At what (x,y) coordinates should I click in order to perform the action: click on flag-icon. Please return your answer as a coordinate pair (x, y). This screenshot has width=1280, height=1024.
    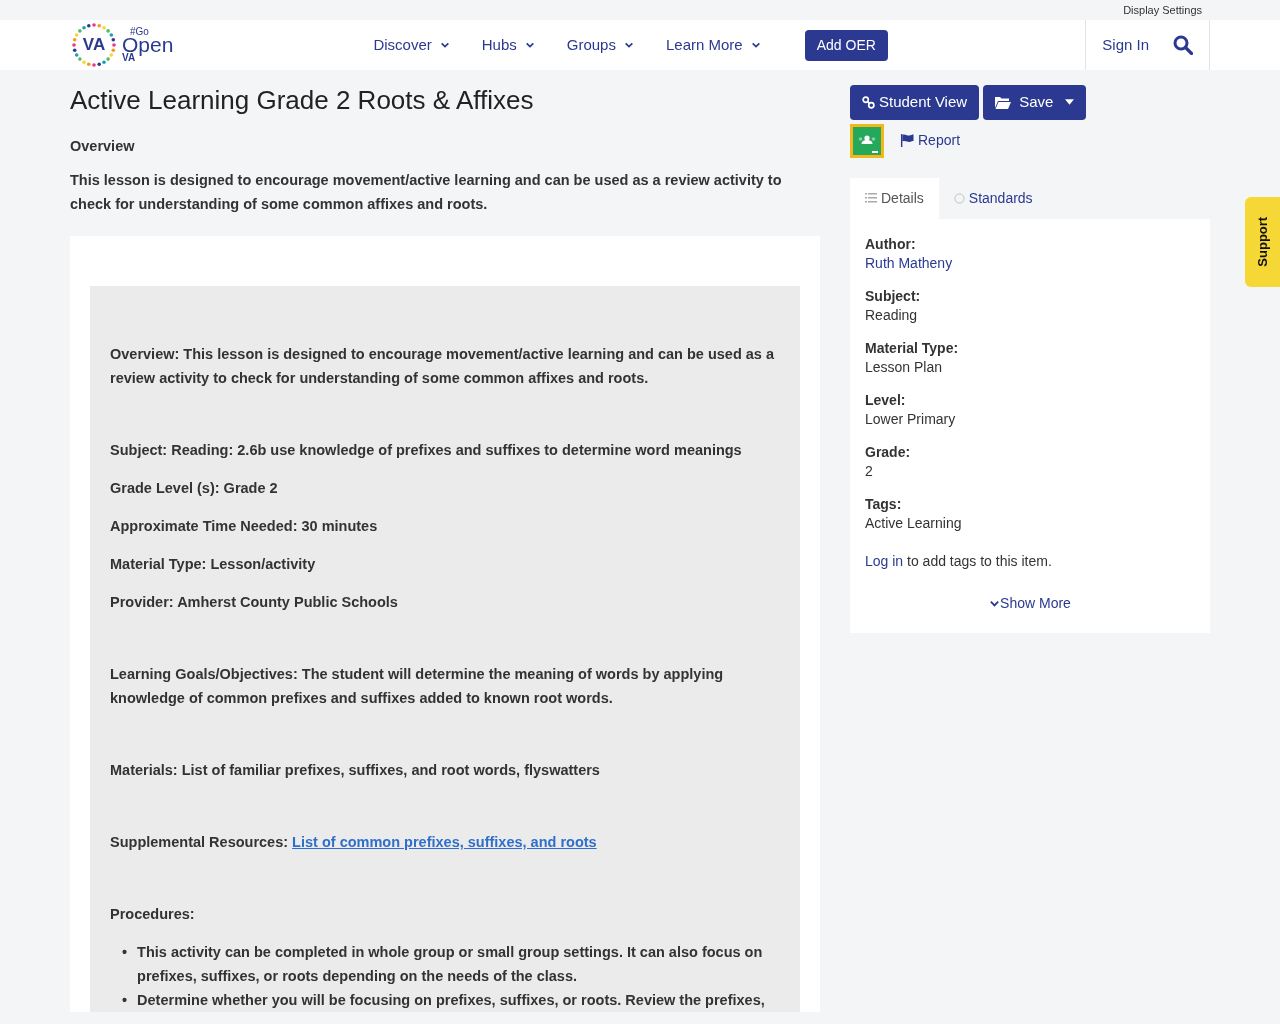
    Looking at the image, I should click on (907, 140).